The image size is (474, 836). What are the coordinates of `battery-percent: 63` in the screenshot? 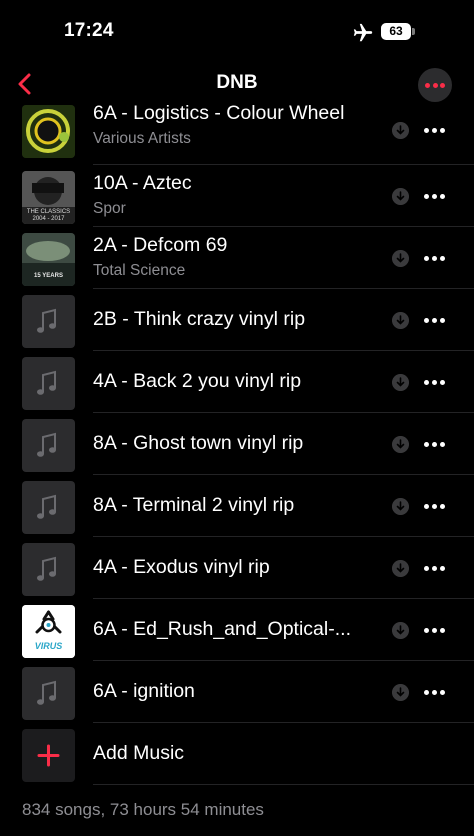 It's located at (396, 31).